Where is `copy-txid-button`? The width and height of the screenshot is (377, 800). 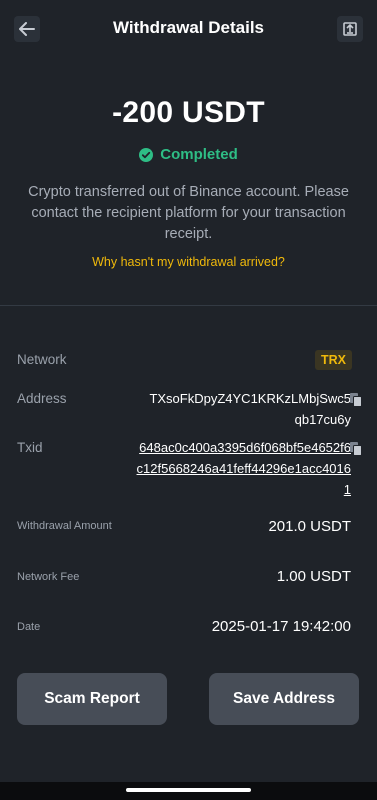
copy-txid-button is located at coordinates (356, 449).